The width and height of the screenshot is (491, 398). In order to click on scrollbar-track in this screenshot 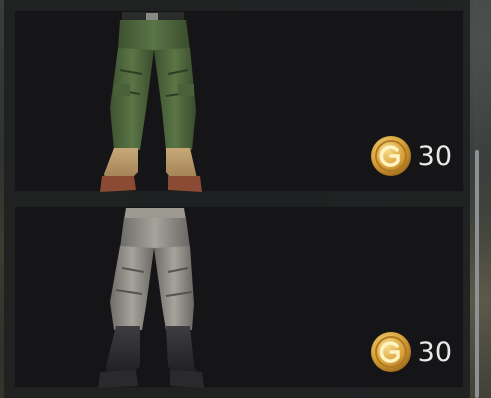, I will do `click(477, 199)`.